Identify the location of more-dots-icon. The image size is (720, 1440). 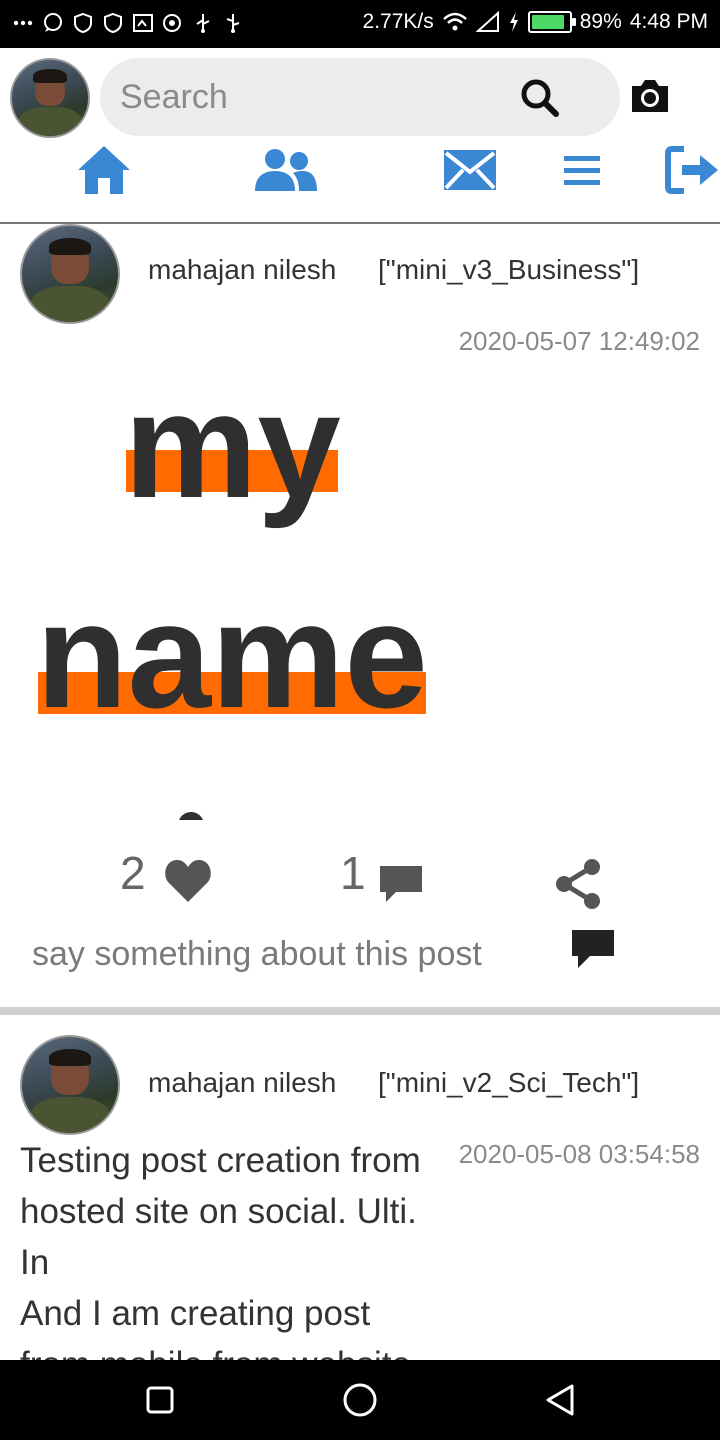
(23, 23).